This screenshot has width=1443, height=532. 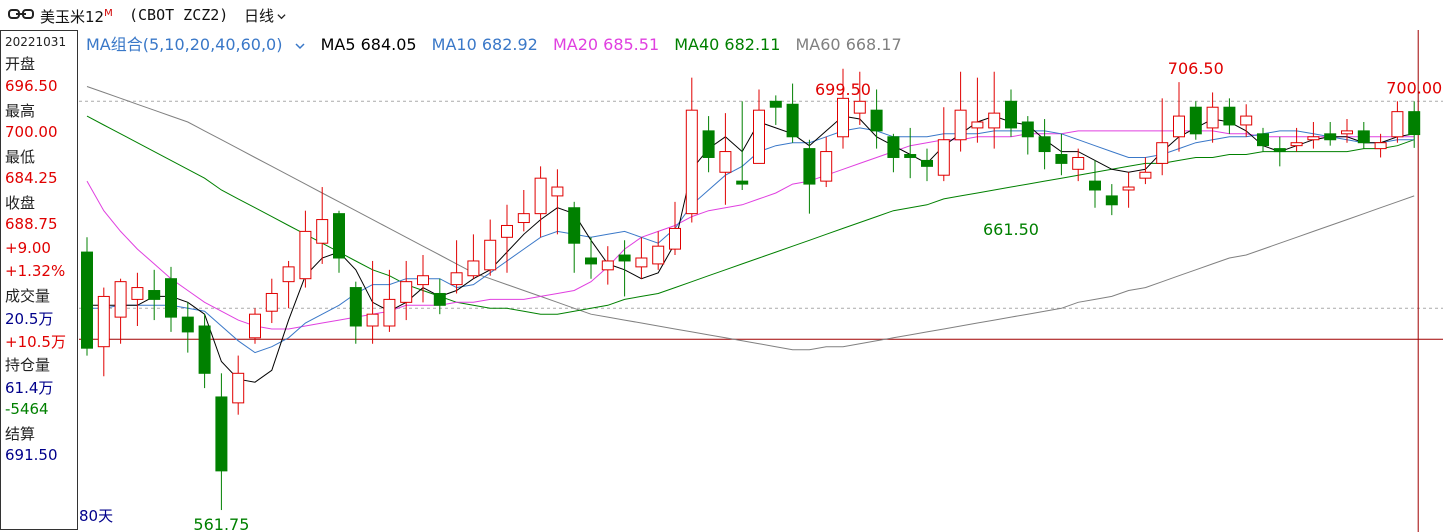 I want to click on change-percent: +1.32%, so click(x=35, y=271).